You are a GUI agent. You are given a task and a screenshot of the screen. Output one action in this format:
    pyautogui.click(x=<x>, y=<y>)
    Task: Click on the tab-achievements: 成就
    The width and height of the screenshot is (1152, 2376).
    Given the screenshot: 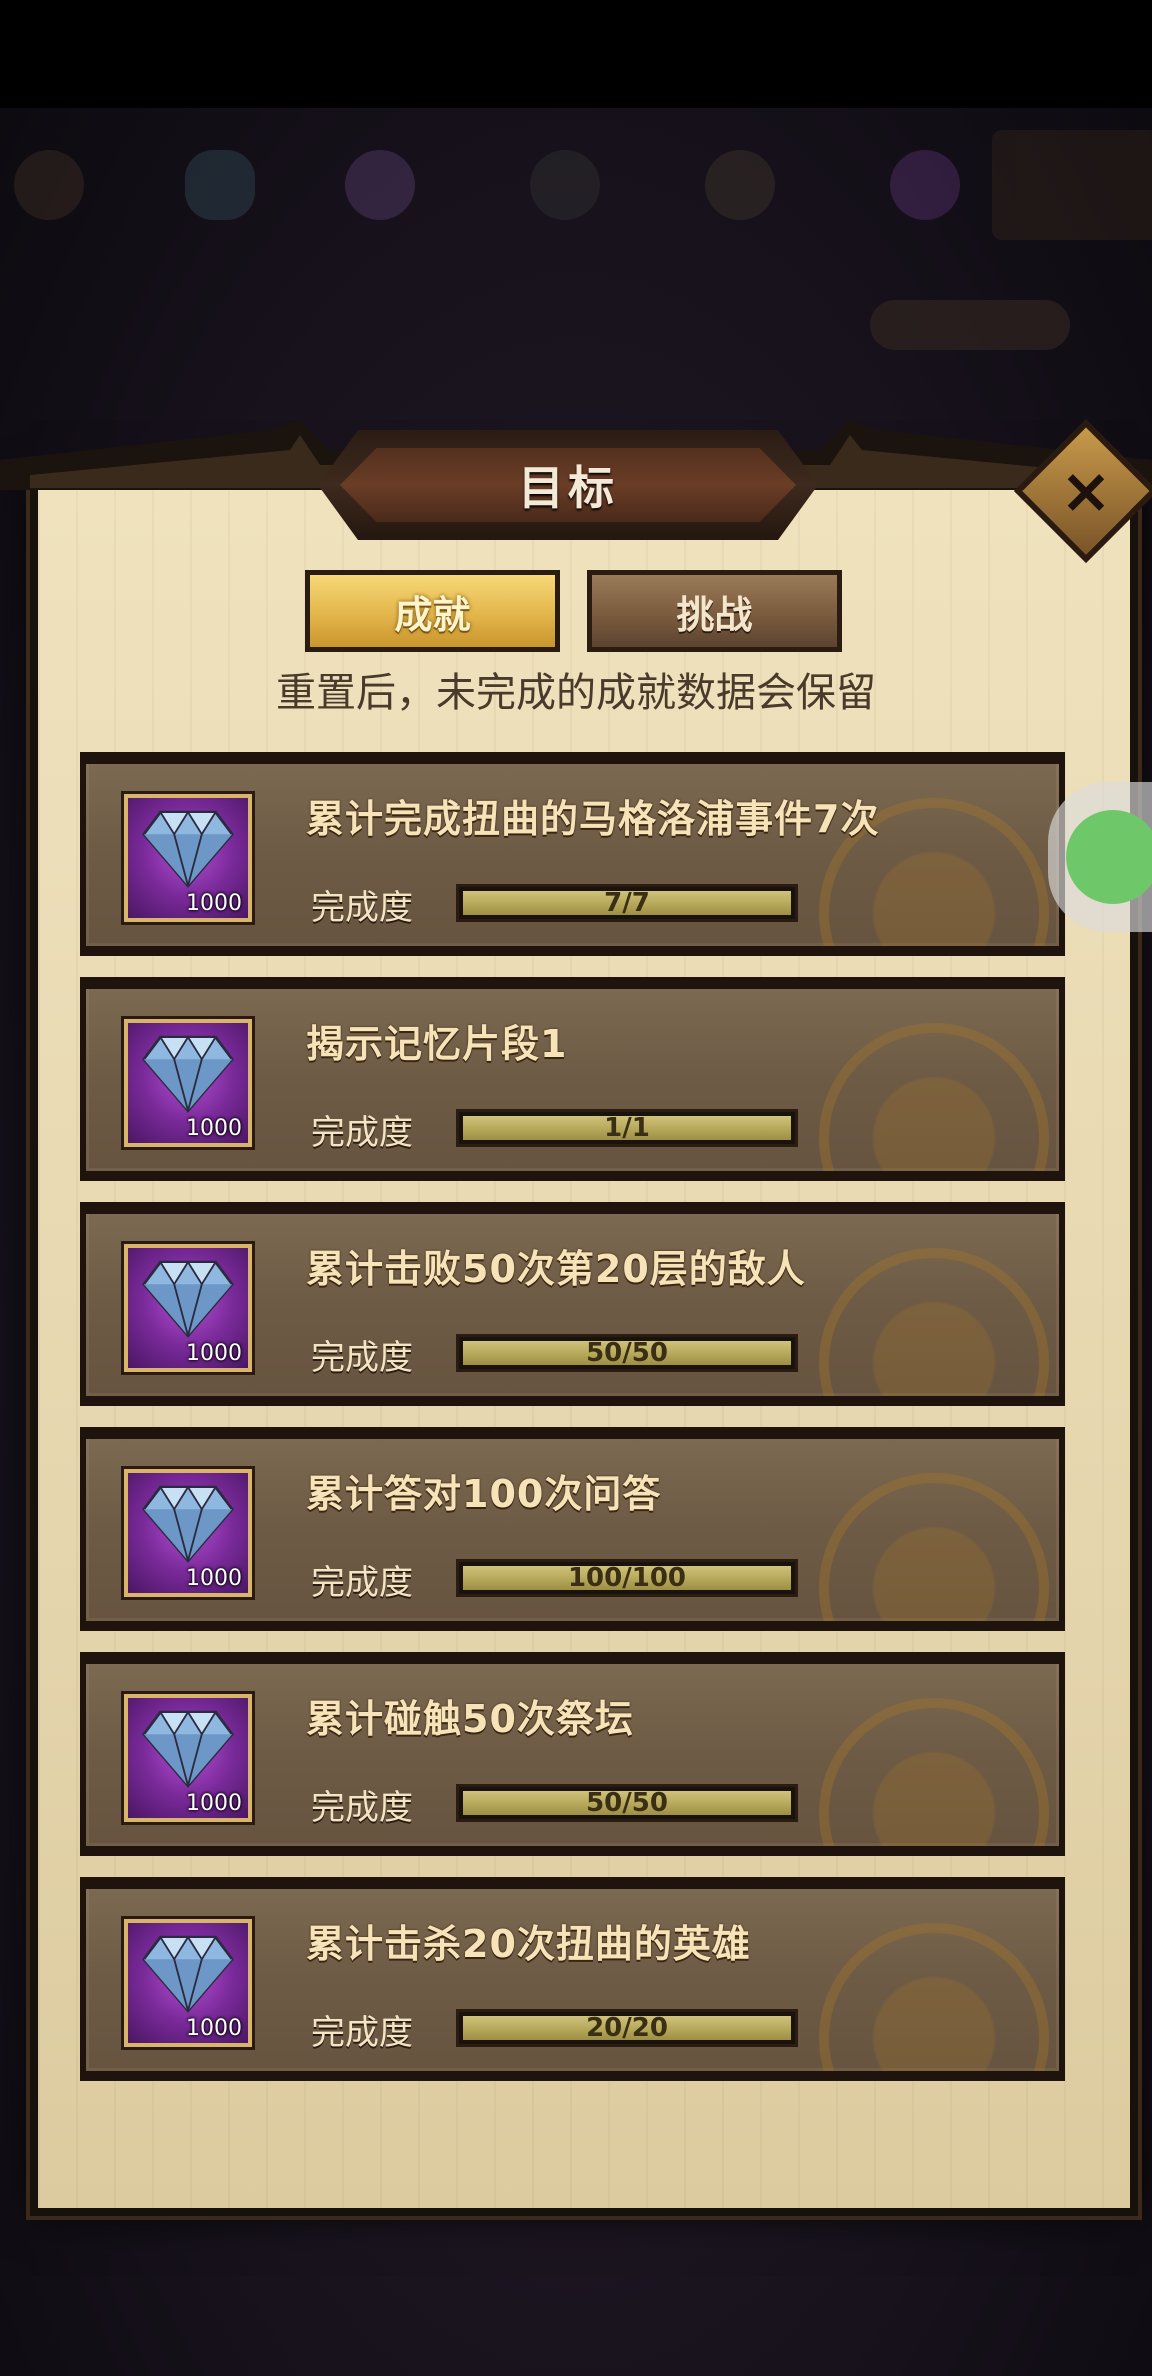 What is the action you would take?
    pyautogui.click(x=432, y=611)
    